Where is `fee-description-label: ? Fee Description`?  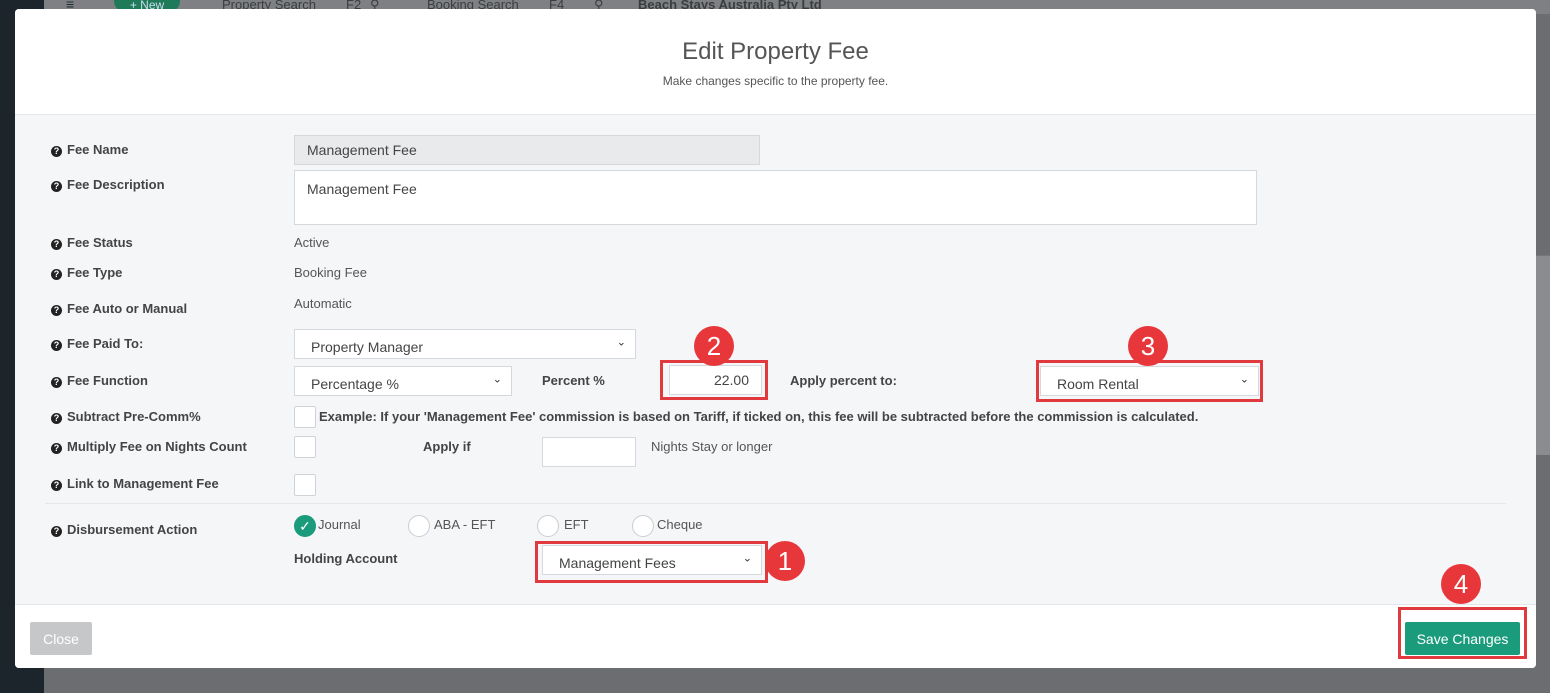 fee-description-label: ? Fee Description is located at coordinates (108, 184).